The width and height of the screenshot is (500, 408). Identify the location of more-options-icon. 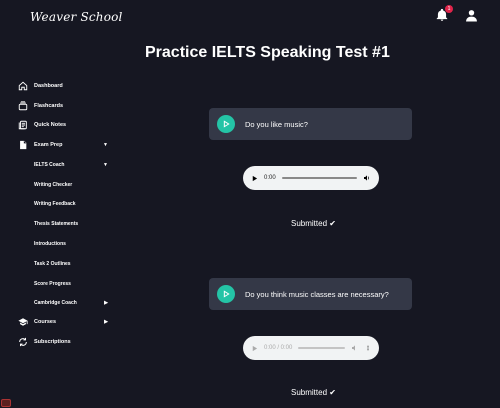
(368, 348).